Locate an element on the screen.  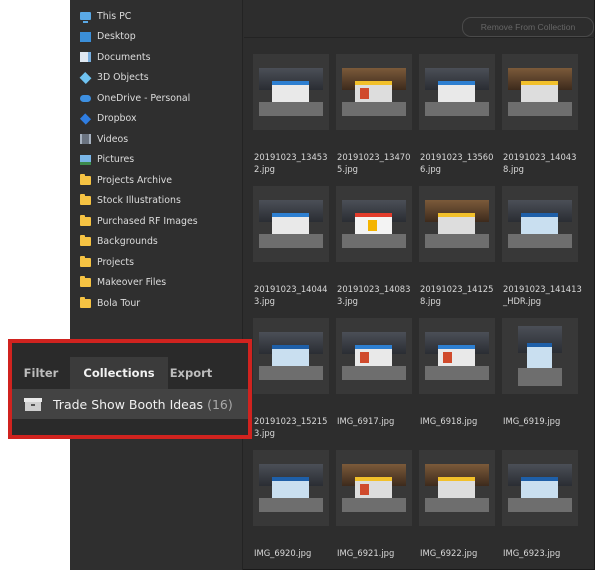
folder-item-this-pc: This PC is located at coordinates (156, 16).